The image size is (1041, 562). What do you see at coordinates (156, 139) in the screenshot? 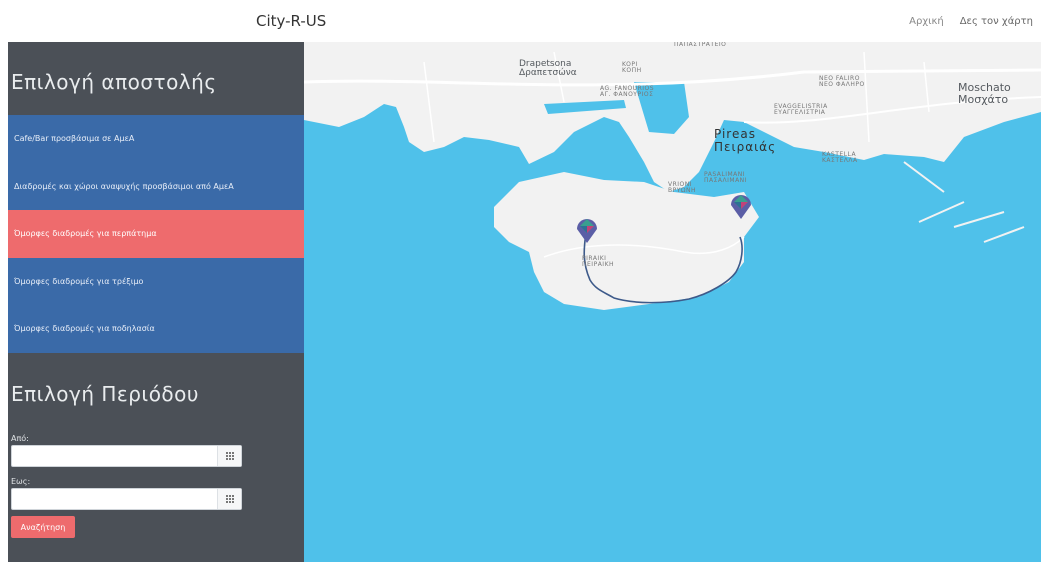
I see `mission-item-cafe-bar: Cafe/Bar προσβάσιμα σε ΑμεΑ` at bounding box center [156, 139].